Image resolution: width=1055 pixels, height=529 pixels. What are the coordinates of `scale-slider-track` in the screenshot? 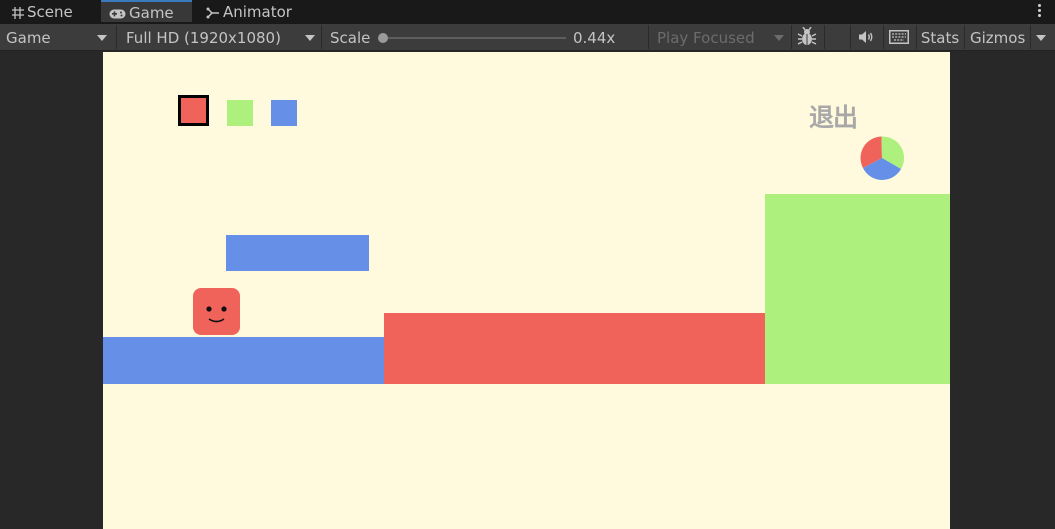 It's located at (474, 38).